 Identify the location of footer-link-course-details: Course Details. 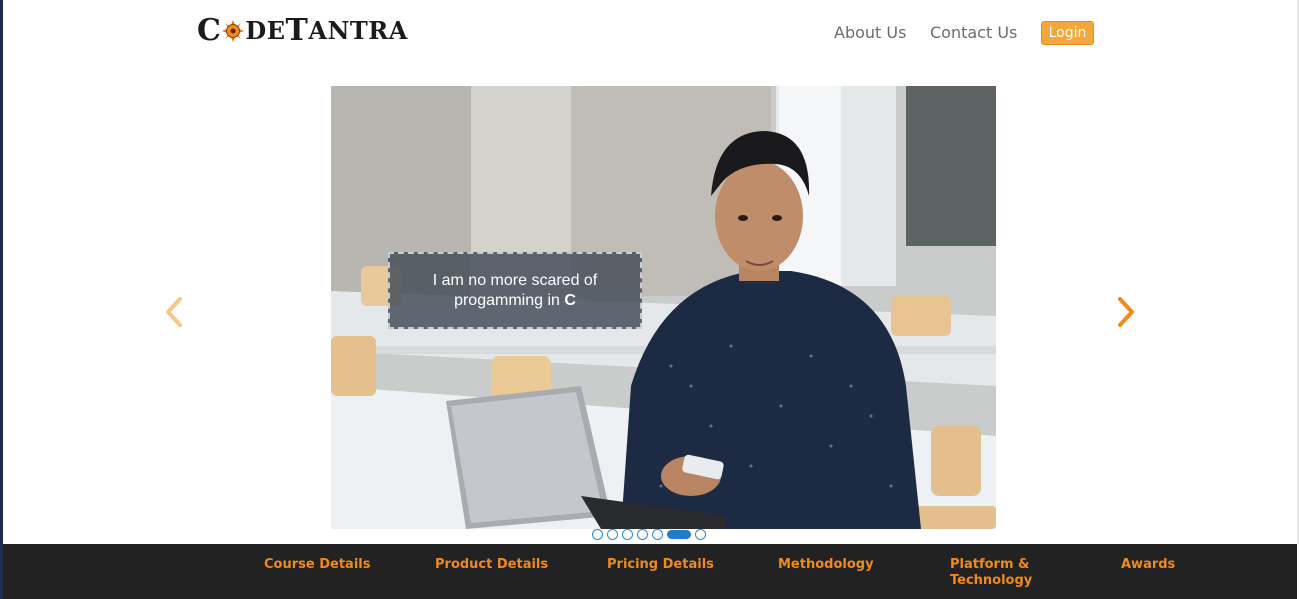
(317, 565).